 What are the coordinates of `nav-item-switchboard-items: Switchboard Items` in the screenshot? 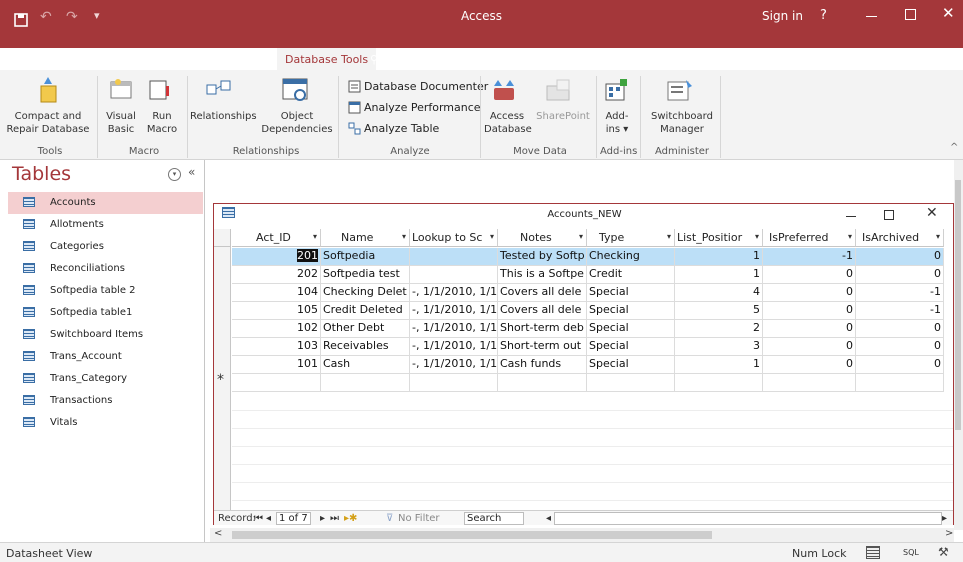 It's located at (105, 335).